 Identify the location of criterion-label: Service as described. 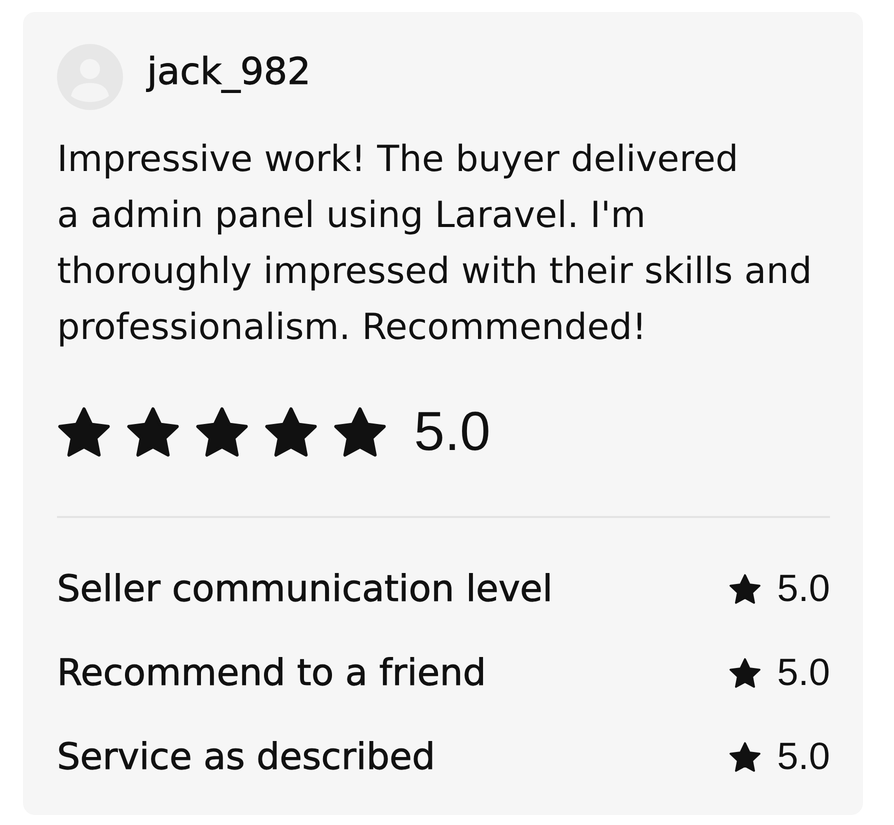
(246, 757).